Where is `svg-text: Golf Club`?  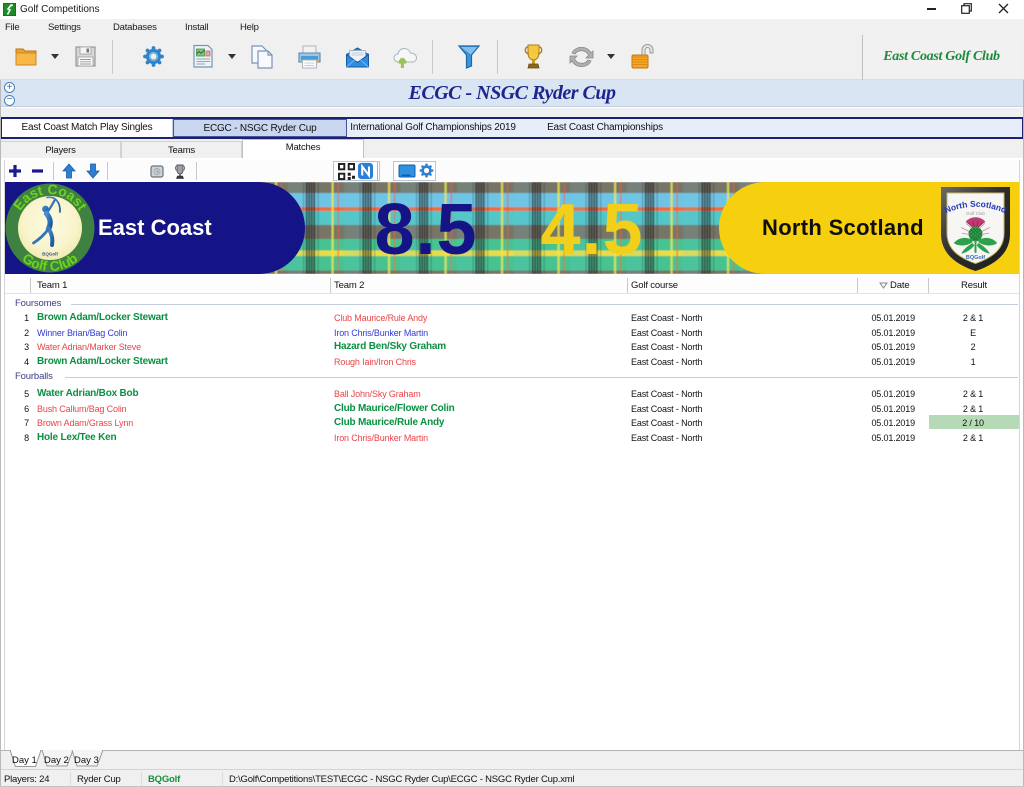
svg-text: Golf Club is located at coordinates (975, 213).